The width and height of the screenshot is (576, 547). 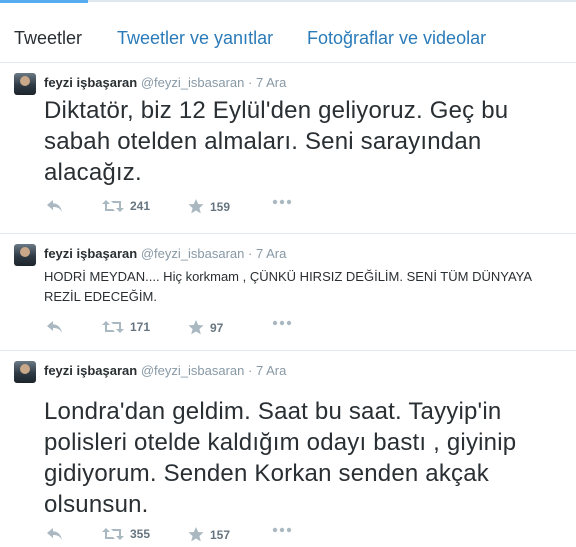 What do you see at coordinates (140, 206) in the screenshot?
I see `retweet-count: 241` at bounding box center [140, 206].